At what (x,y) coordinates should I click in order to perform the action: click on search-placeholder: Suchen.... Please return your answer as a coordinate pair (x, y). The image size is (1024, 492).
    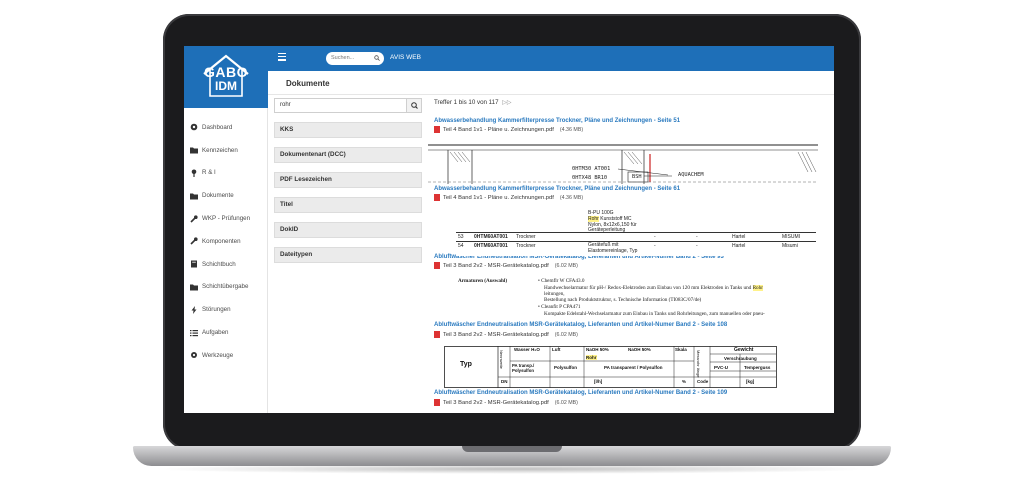
    Looking at the image, I should click on (343, 58).